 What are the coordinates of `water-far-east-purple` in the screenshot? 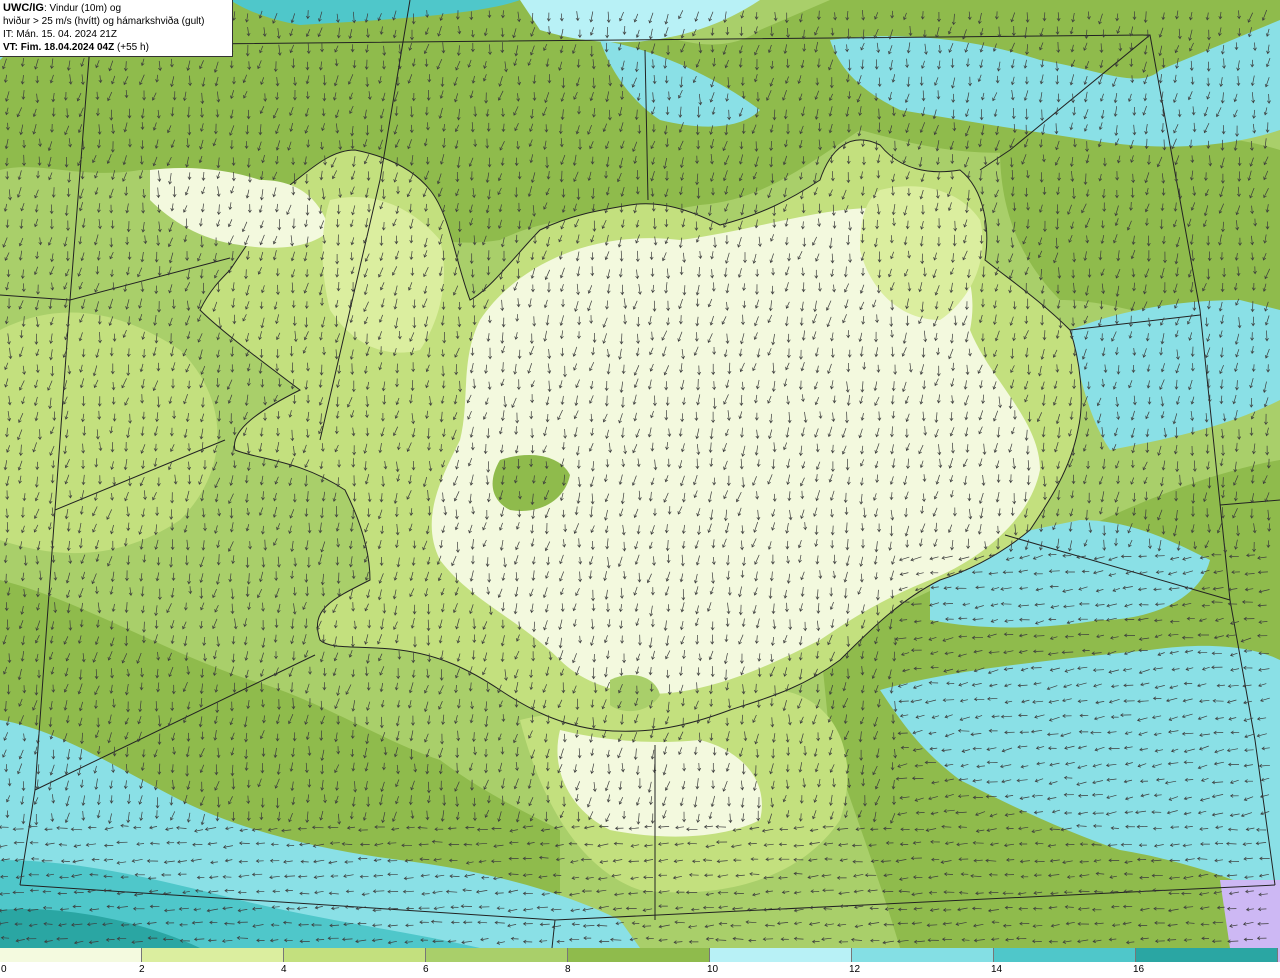 It's located at (1250, 914).